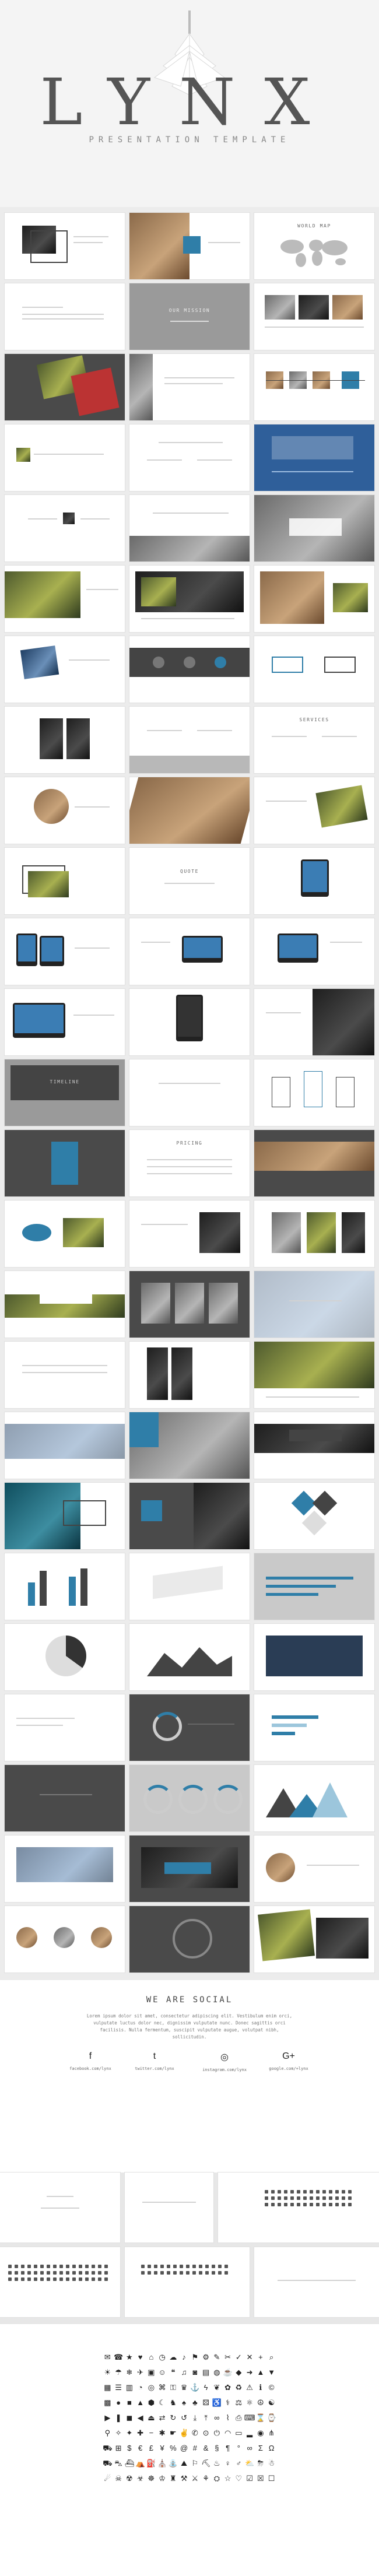  I want to click on lock-icon: ▣, so click(151, 2372).